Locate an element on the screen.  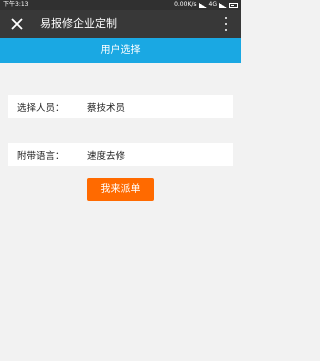
attached-message-value: 速度去修 is located at coordinates (106, 155).